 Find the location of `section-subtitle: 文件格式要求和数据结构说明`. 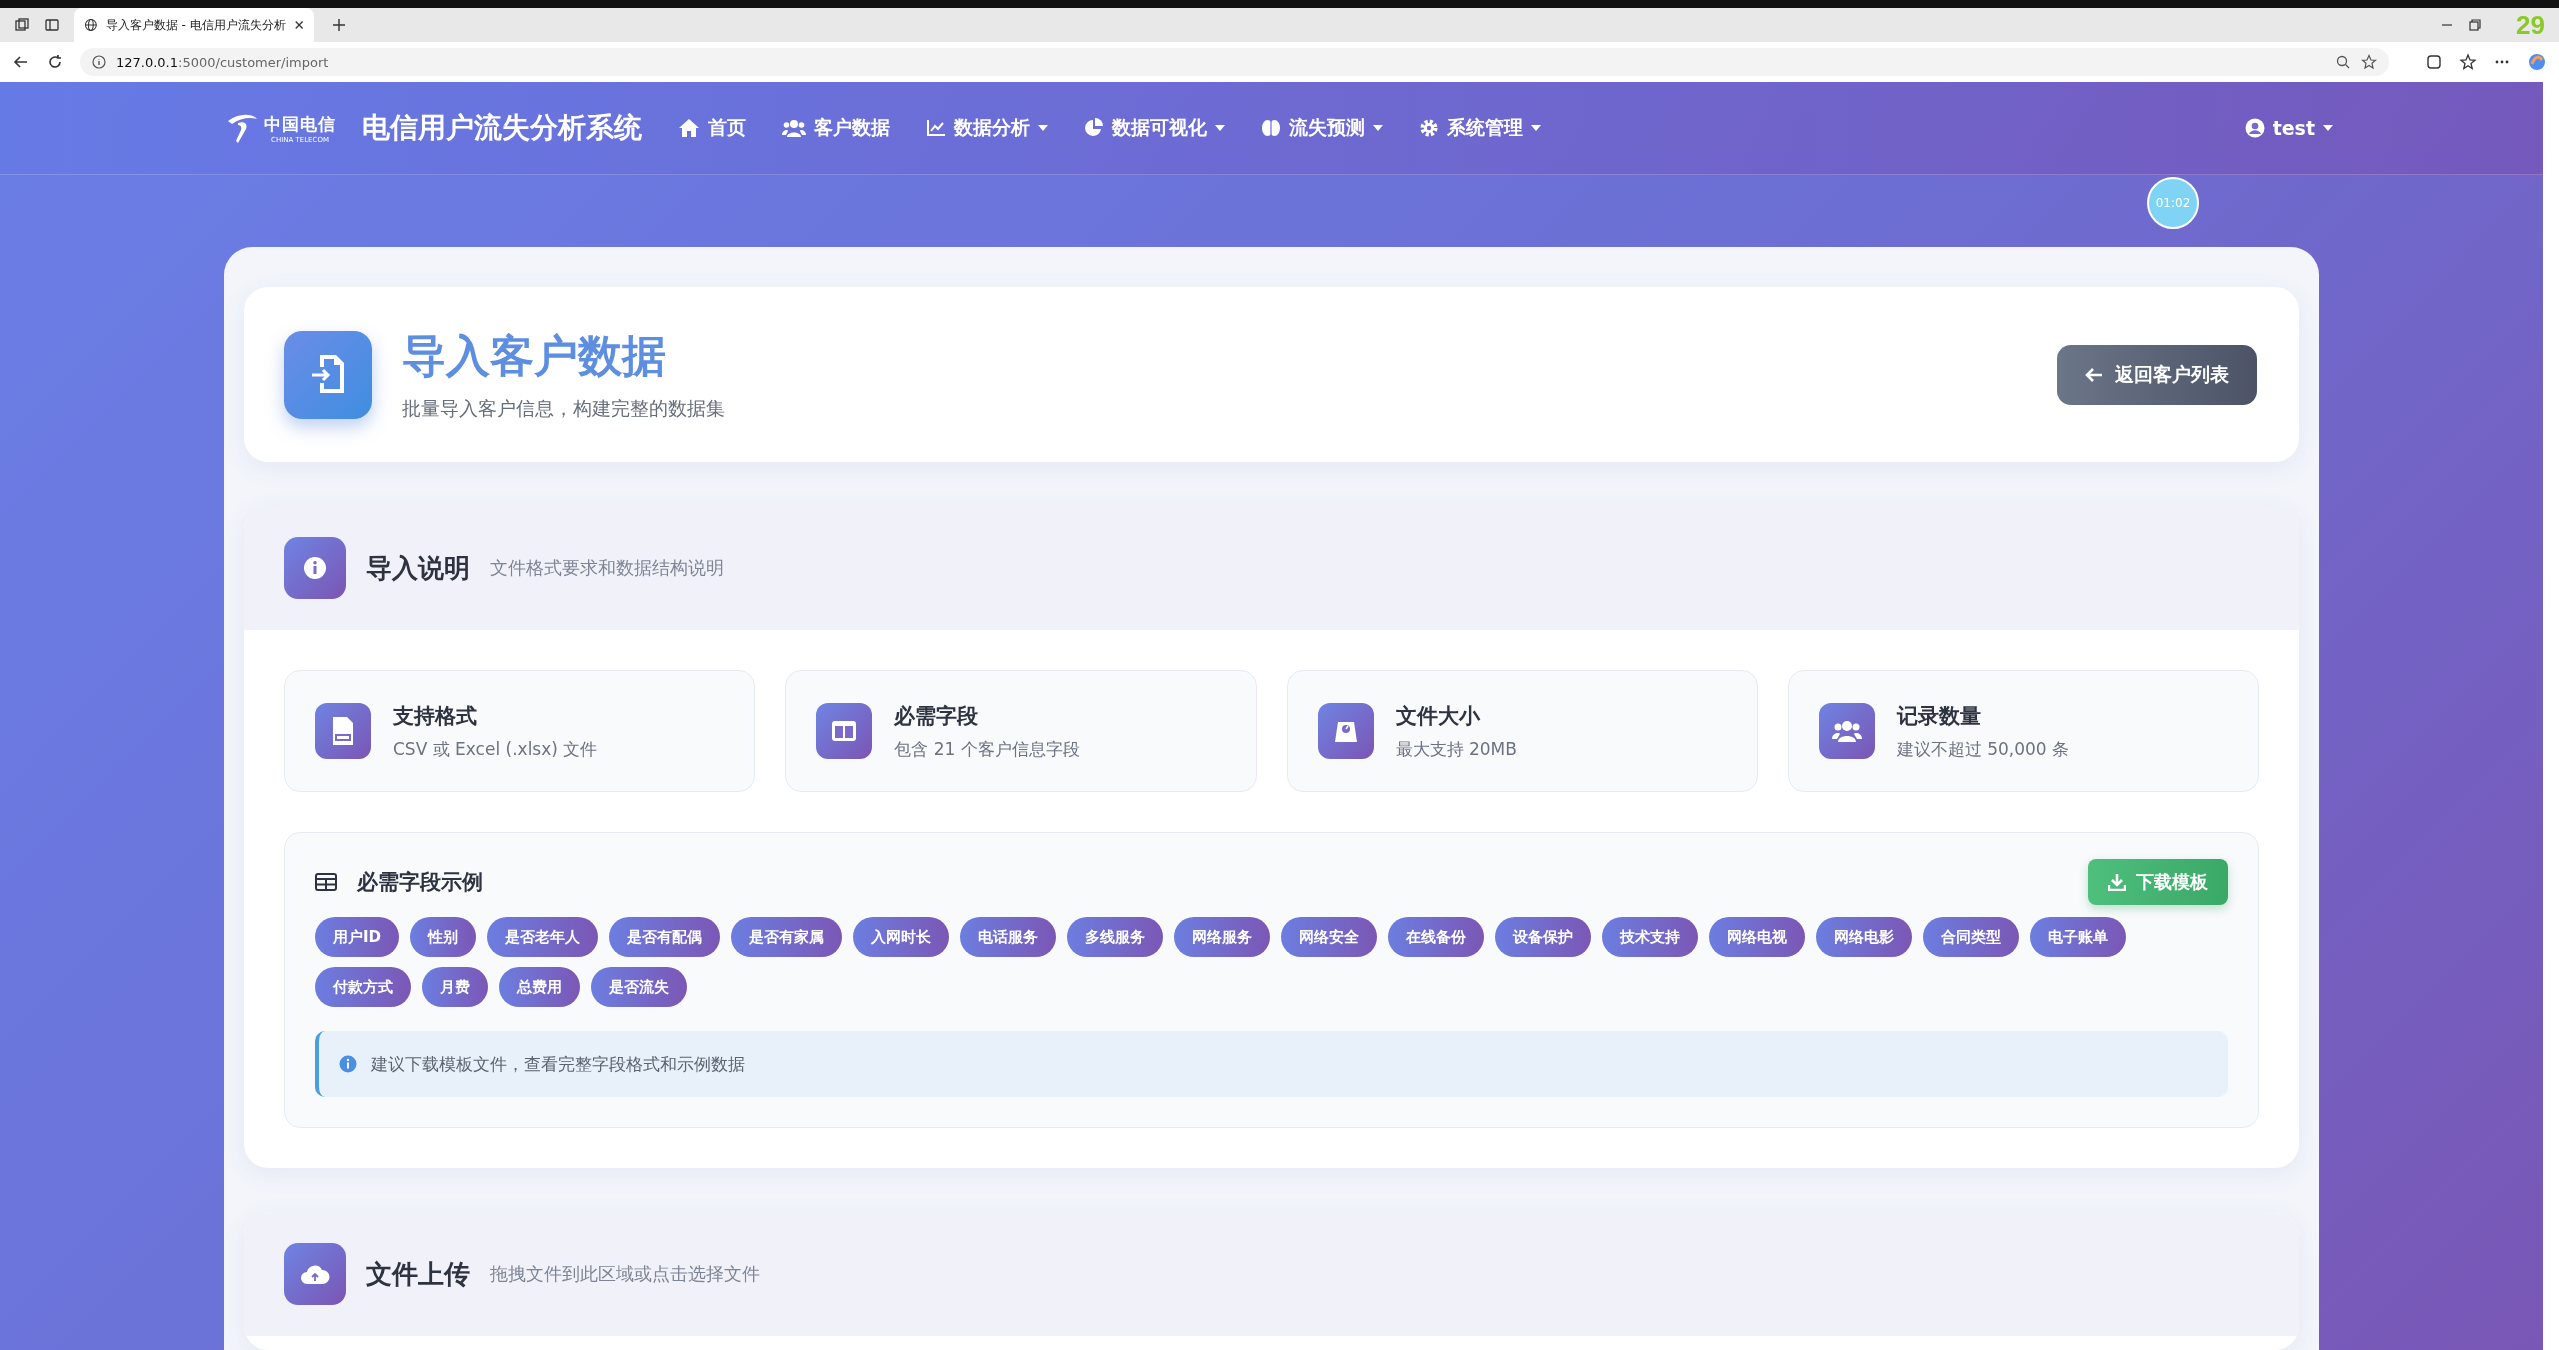

section-subtitle: 文件格式要求和数据结构说明 is located at coordinates (607, 568).